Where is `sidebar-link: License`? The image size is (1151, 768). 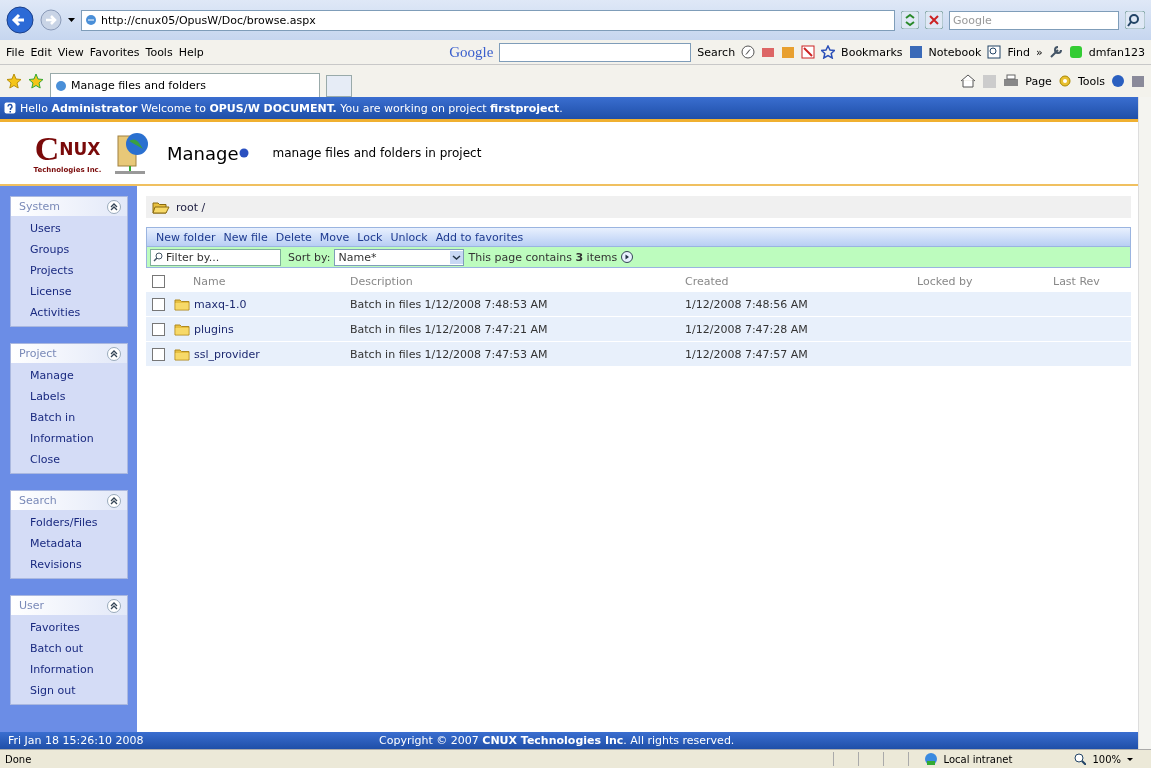
sidebar-link: License is located at coordinates (69, 291).